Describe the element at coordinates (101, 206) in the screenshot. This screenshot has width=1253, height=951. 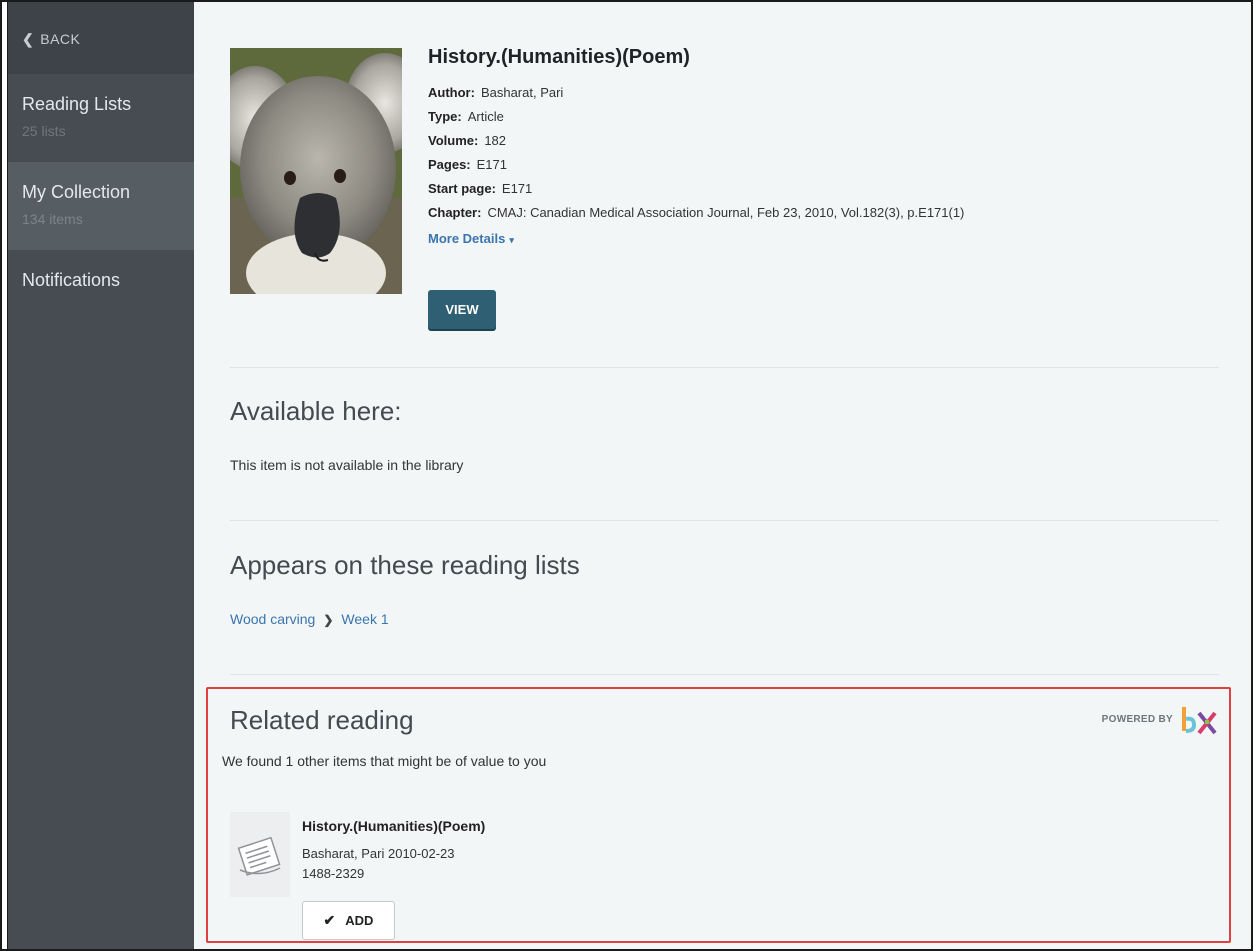
I see `sidebar-item-my-collection: My Collection 134 items` at that location.